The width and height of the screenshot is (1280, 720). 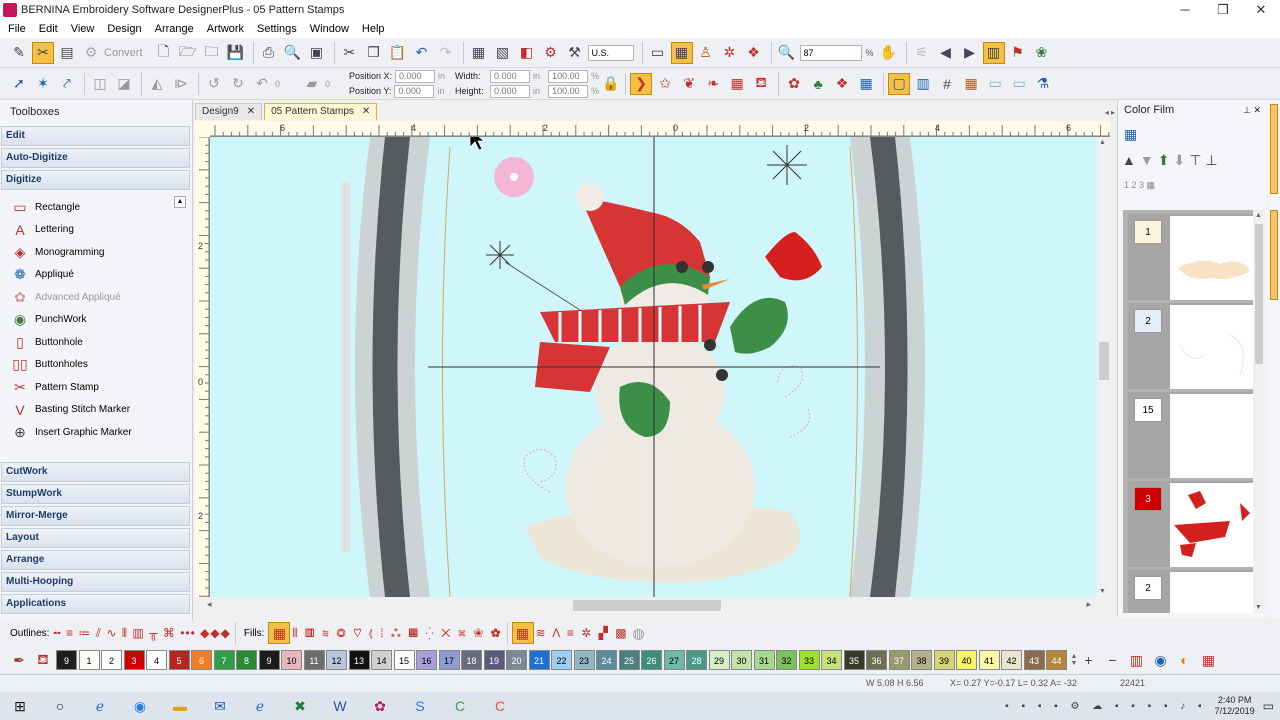 What do you see at coordinates (575, 53) in the screenshot?
I see `options-icon: ⚒` at bounding box center [575, 53].